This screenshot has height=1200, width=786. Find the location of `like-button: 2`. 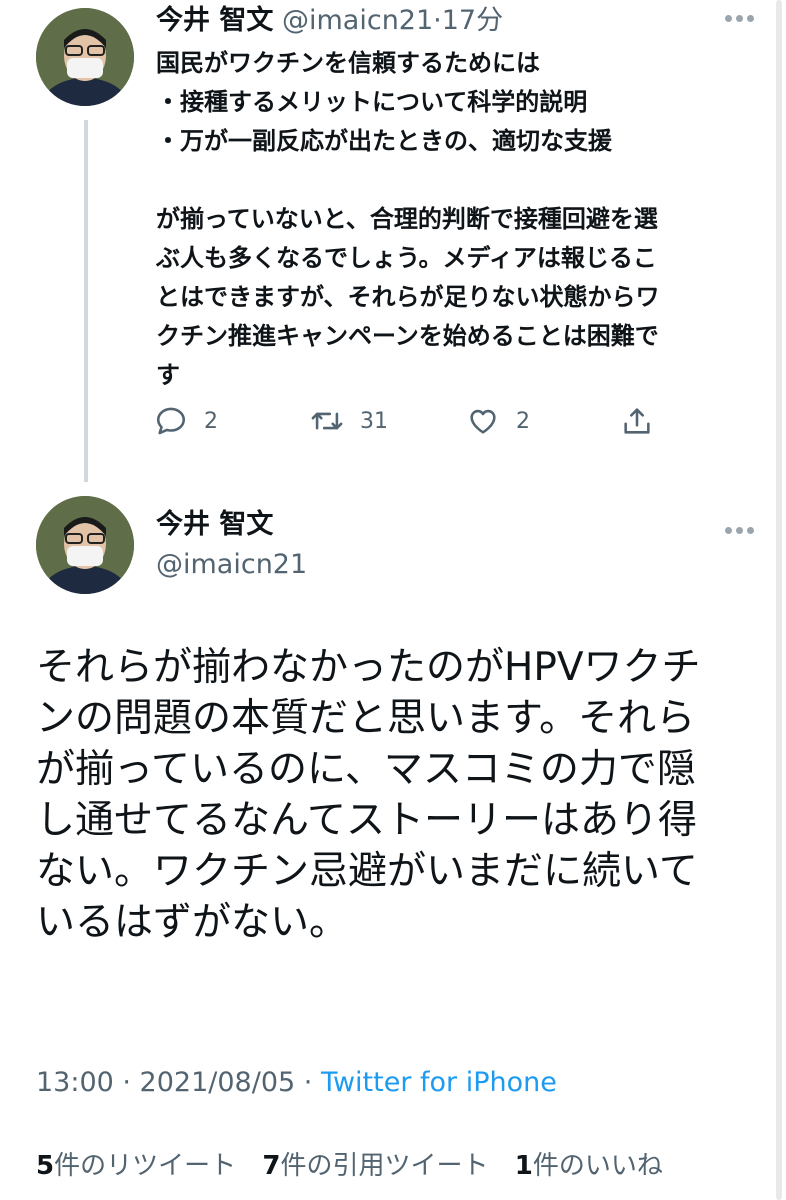

like-button: 2 is located at coordinates (498, 421).